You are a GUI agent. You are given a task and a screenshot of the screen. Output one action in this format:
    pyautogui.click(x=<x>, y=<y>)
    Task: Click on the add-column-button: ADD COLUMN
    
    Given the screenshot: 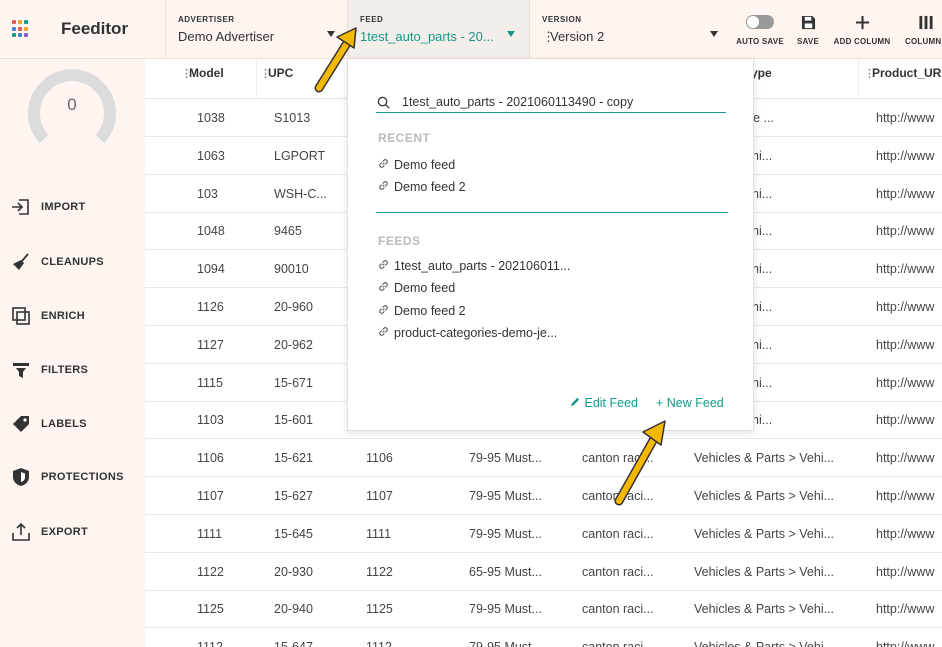 What is the action you would take?
    pyautogui.click(x=862, y=29)
    